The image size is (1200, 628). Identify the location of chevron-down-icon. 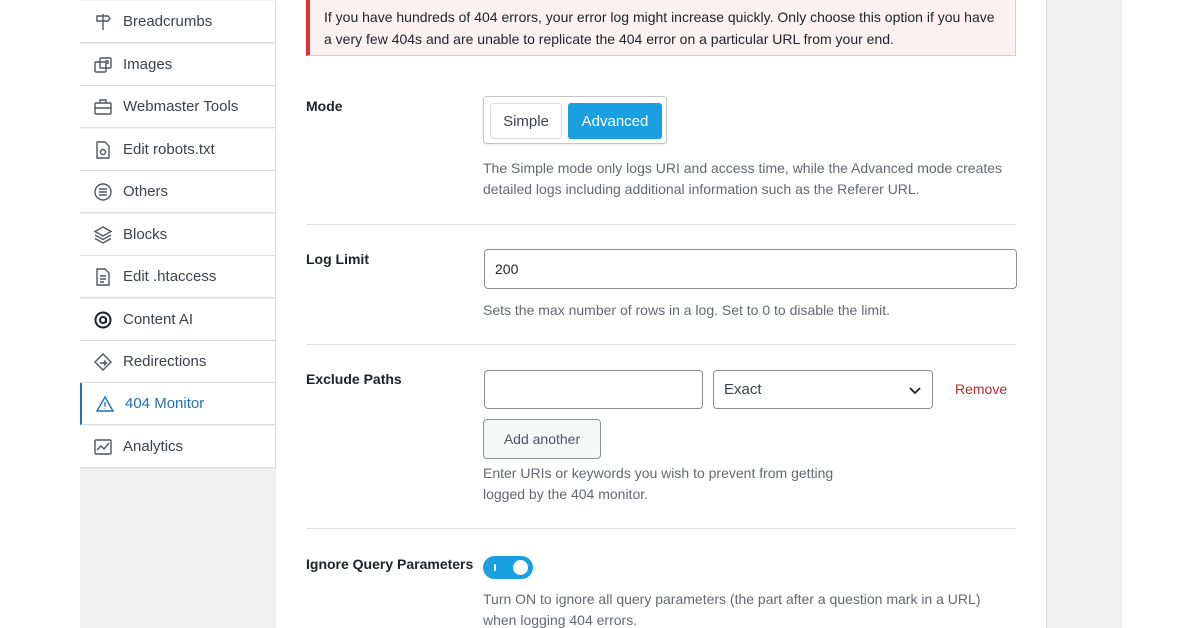
(915, 391).